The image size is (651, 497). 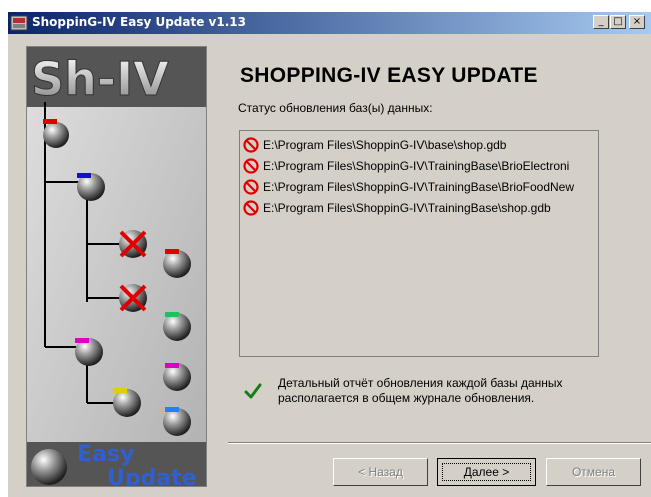 I want to click on banner-footer-easy: Easy, so click(x=105, y=454).